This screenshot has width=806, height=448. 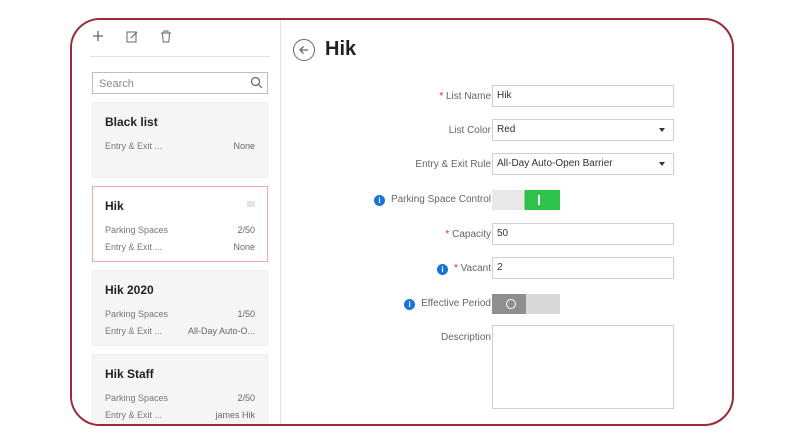 I want to click on list-color-label: List Color, so click(x=469, y=130).